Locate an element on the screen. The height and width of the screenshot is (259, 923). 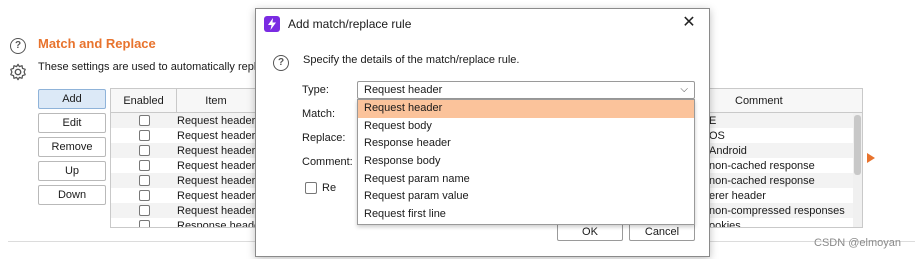
replace-label: Replace: is located at coordinates (324, 138).